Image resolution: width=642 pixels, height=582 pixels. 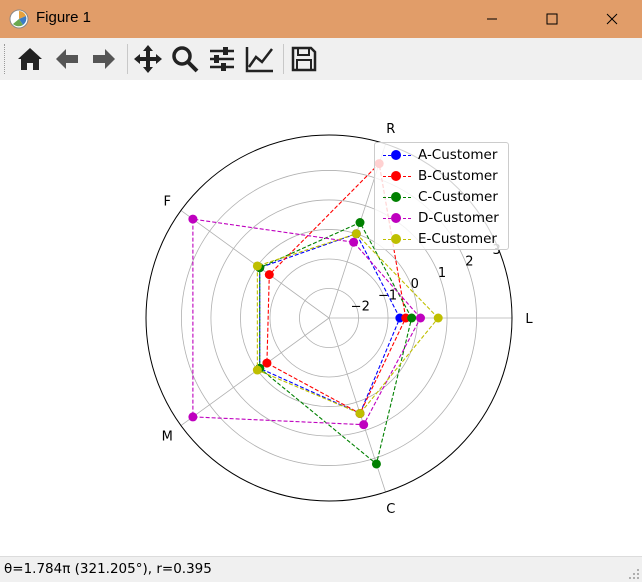 I want to click on minimize-button, so click(x=492, y=19).